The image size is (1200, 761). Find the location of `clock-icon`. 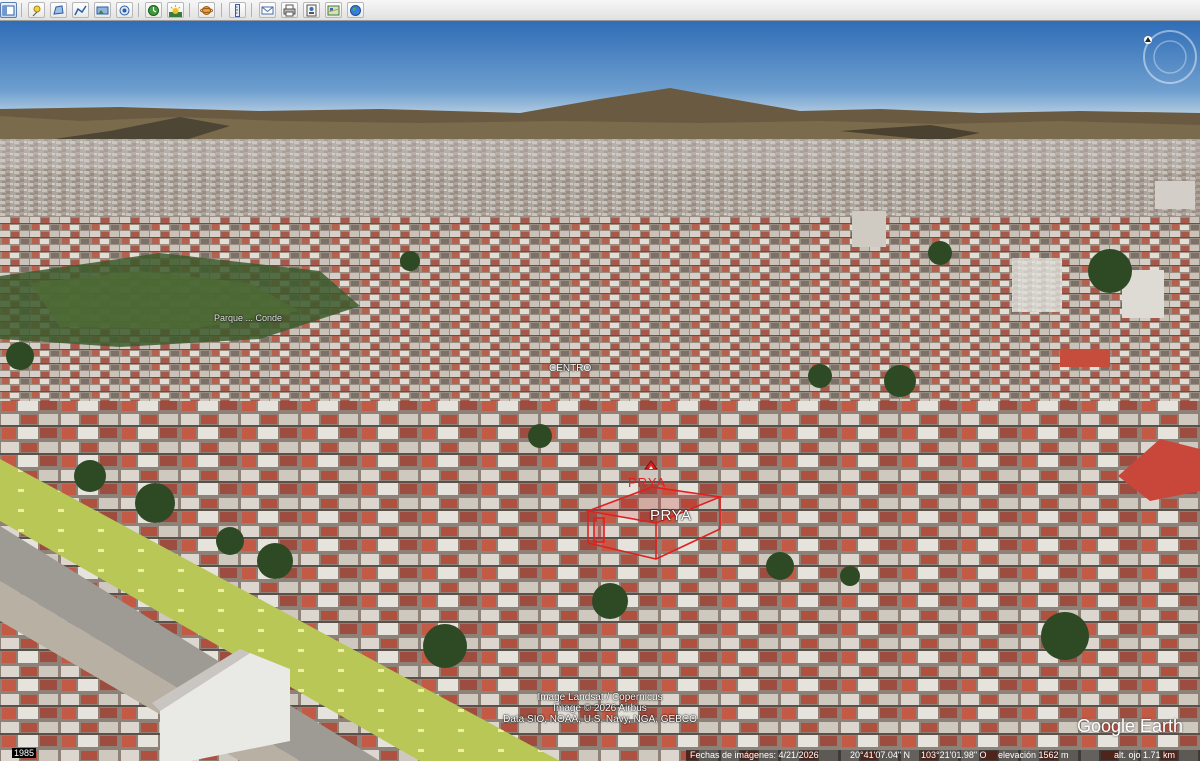

clock-icon is located at coordinates (153, 10).